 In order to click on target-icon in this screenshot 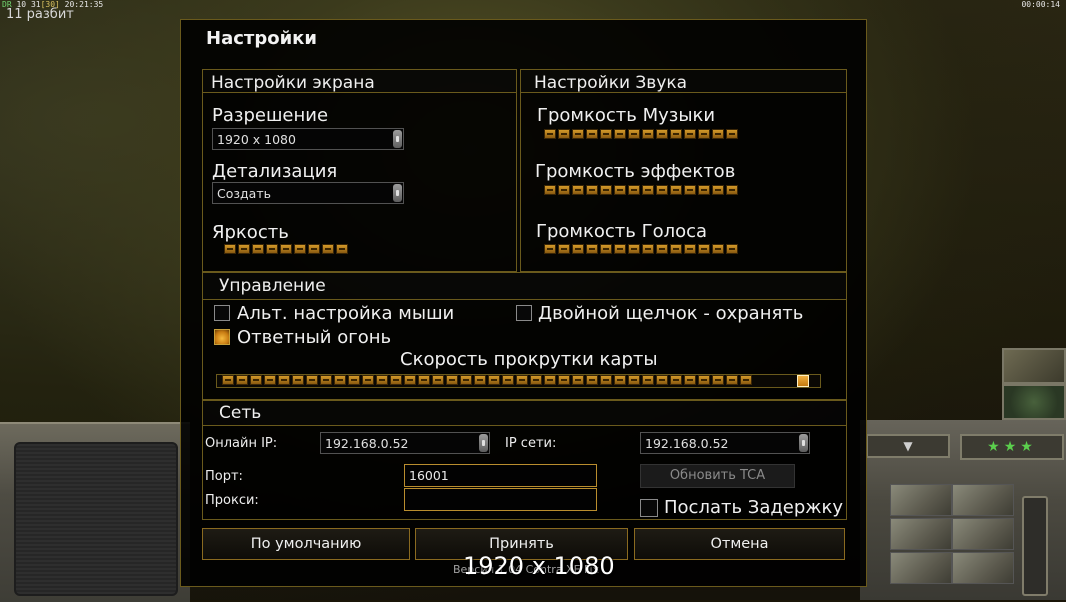, I will do `click(1034, 402)`.